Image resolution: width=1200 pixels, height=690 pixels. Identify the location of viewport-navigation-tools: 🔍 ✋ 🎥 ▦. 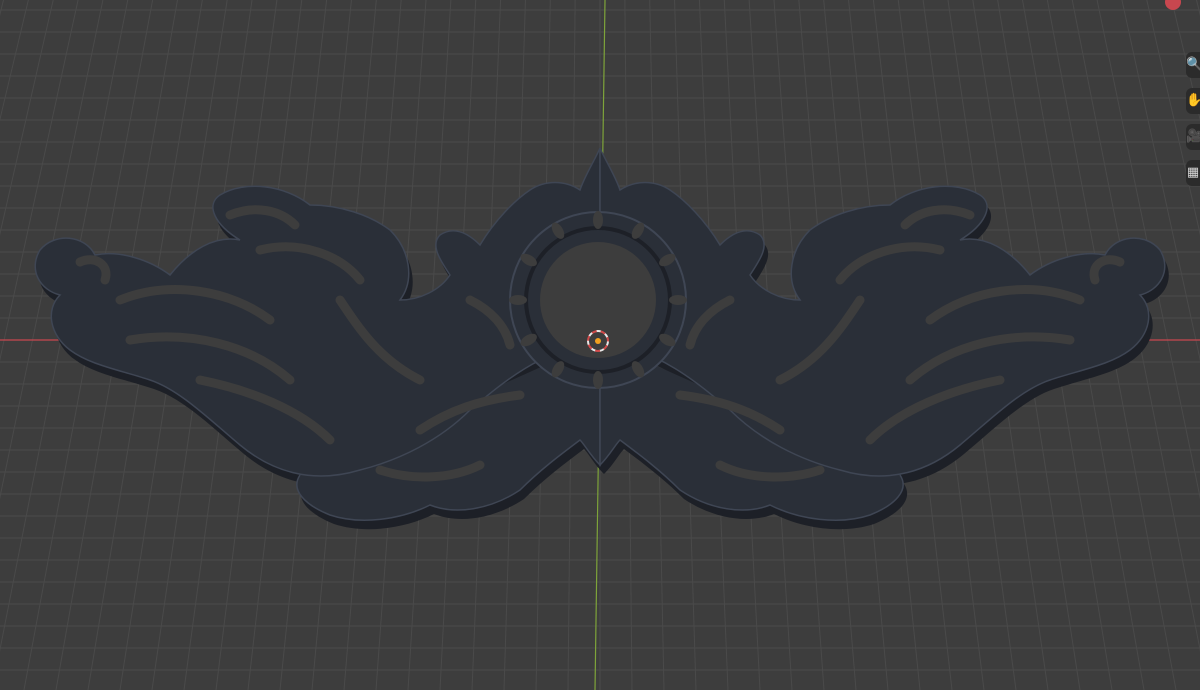
(1193, 122).